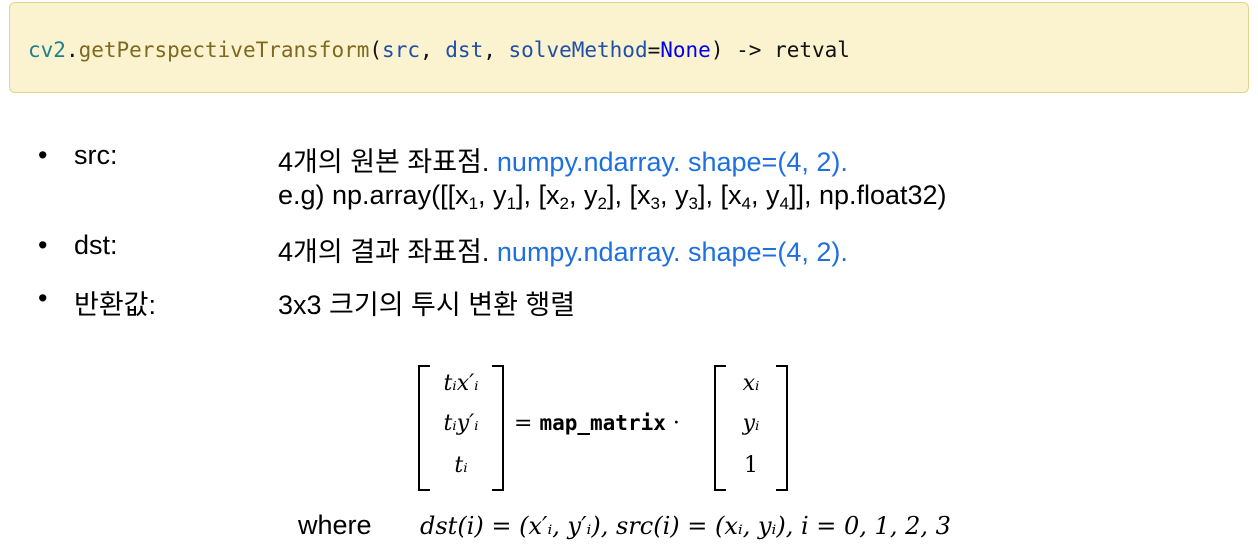  Describe the element at coordinates (387, 162) in the screenshot. I see `param-desc-text: 4개의 원본 좌표점.` at that location.